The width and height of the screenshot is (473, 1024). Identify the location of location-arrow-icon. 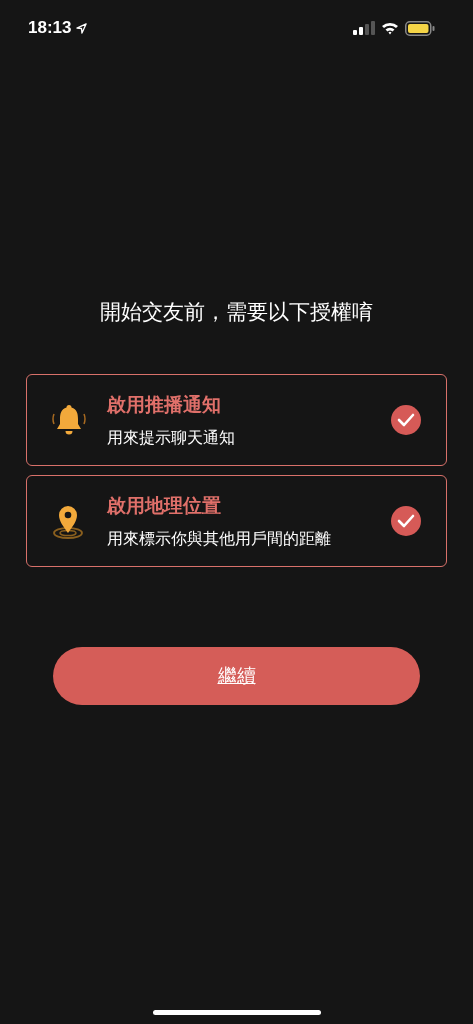
(82, 28).